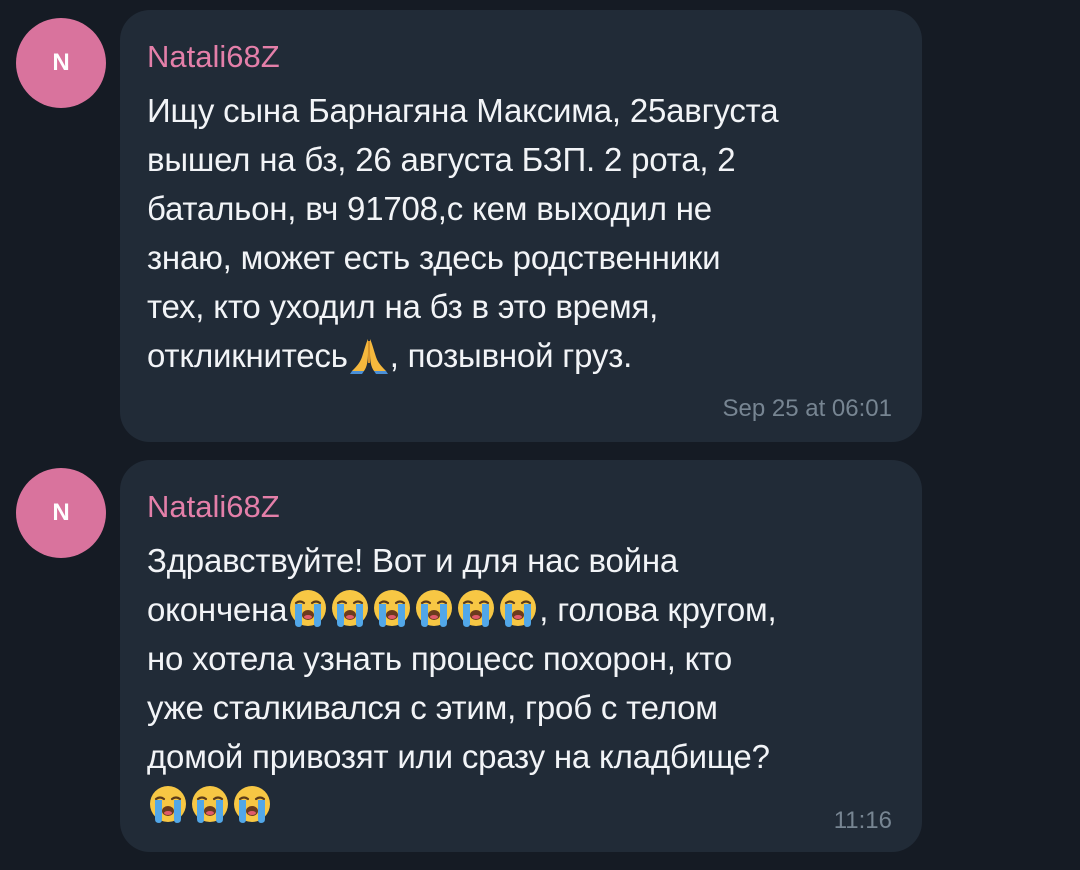  I want to click on text-line: окончена , голова кругом,, so click(519, 609).